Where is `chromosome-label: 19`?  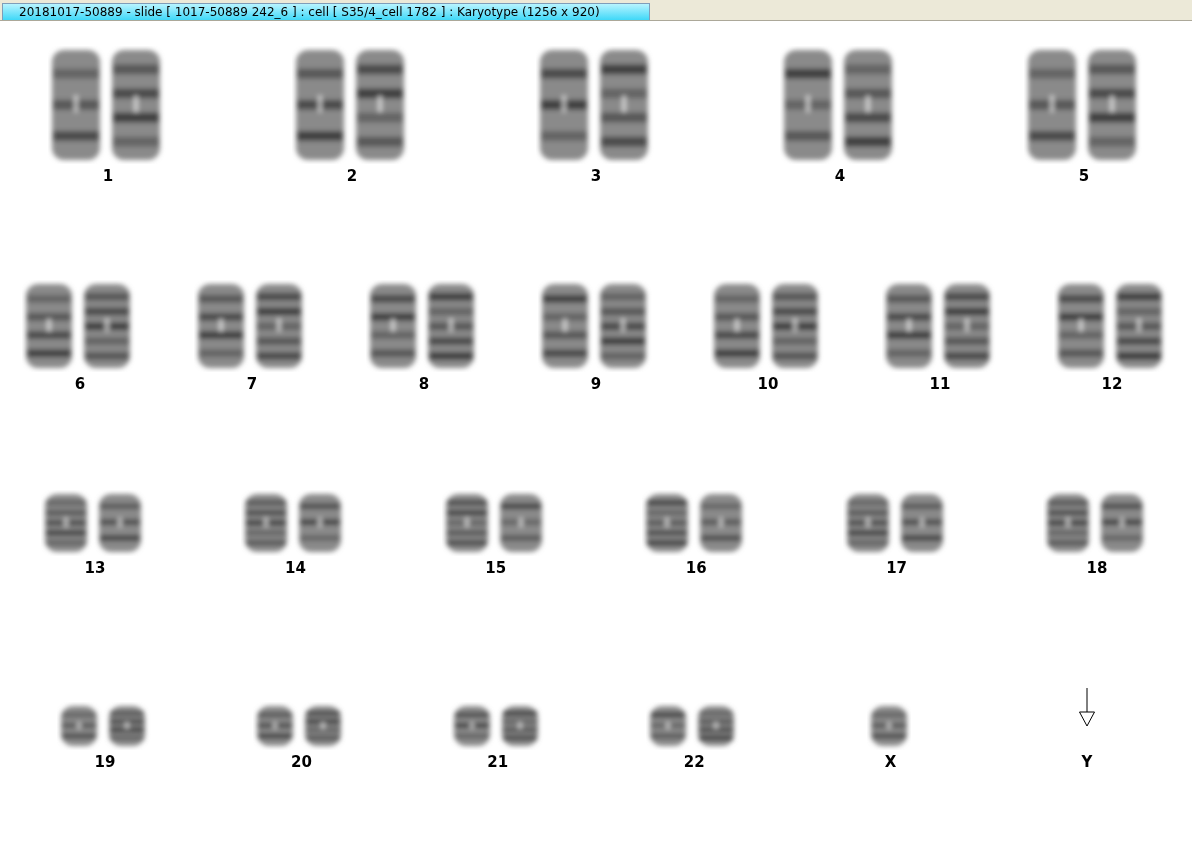
chromosome-label: 19 is located at coordinates (105, 762).